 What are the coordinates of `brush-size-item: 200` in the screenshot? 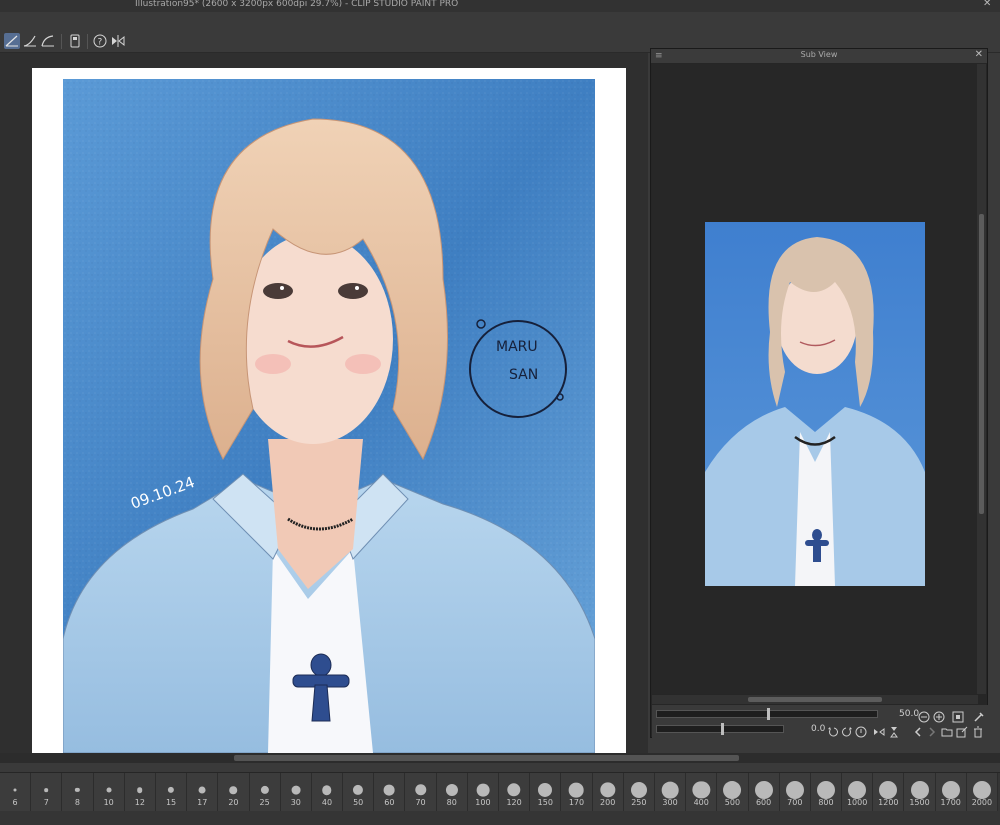 It's located at (608, 792).